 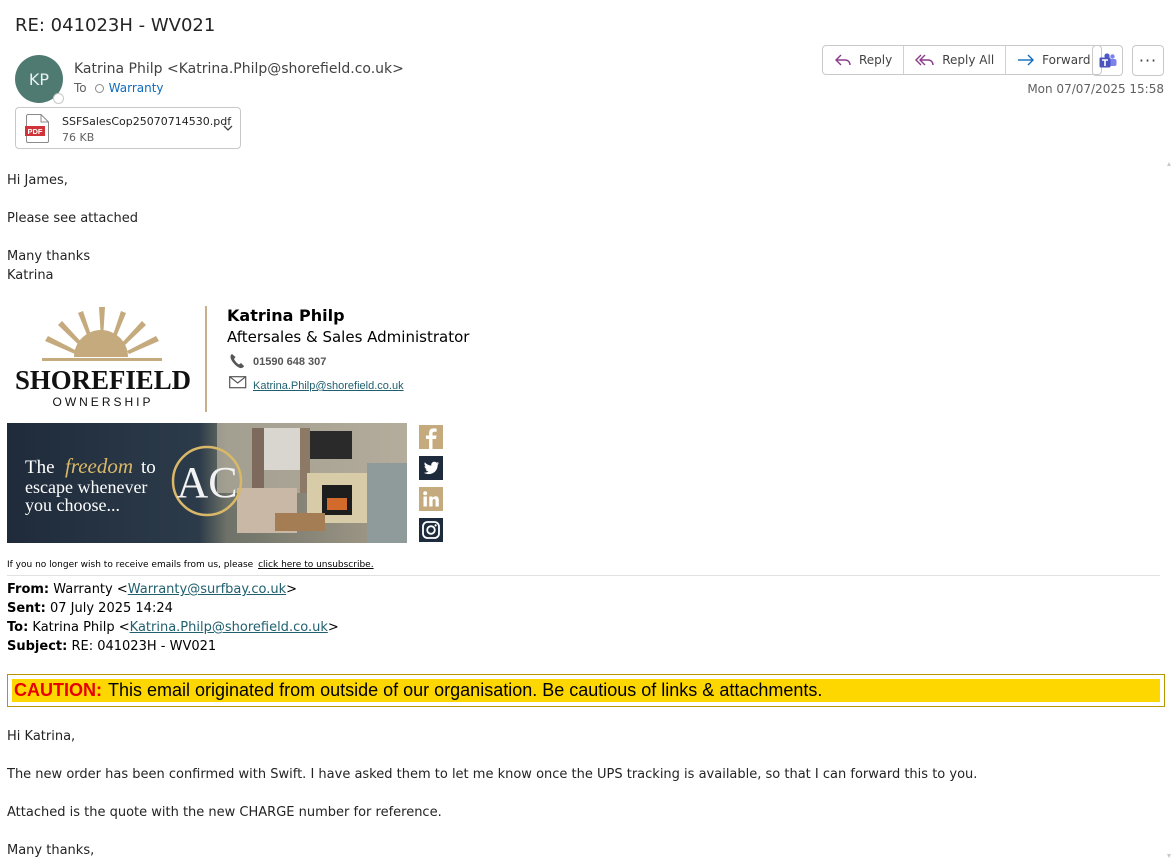 I want to click on instagram-icon, so click(x=431, y=530).